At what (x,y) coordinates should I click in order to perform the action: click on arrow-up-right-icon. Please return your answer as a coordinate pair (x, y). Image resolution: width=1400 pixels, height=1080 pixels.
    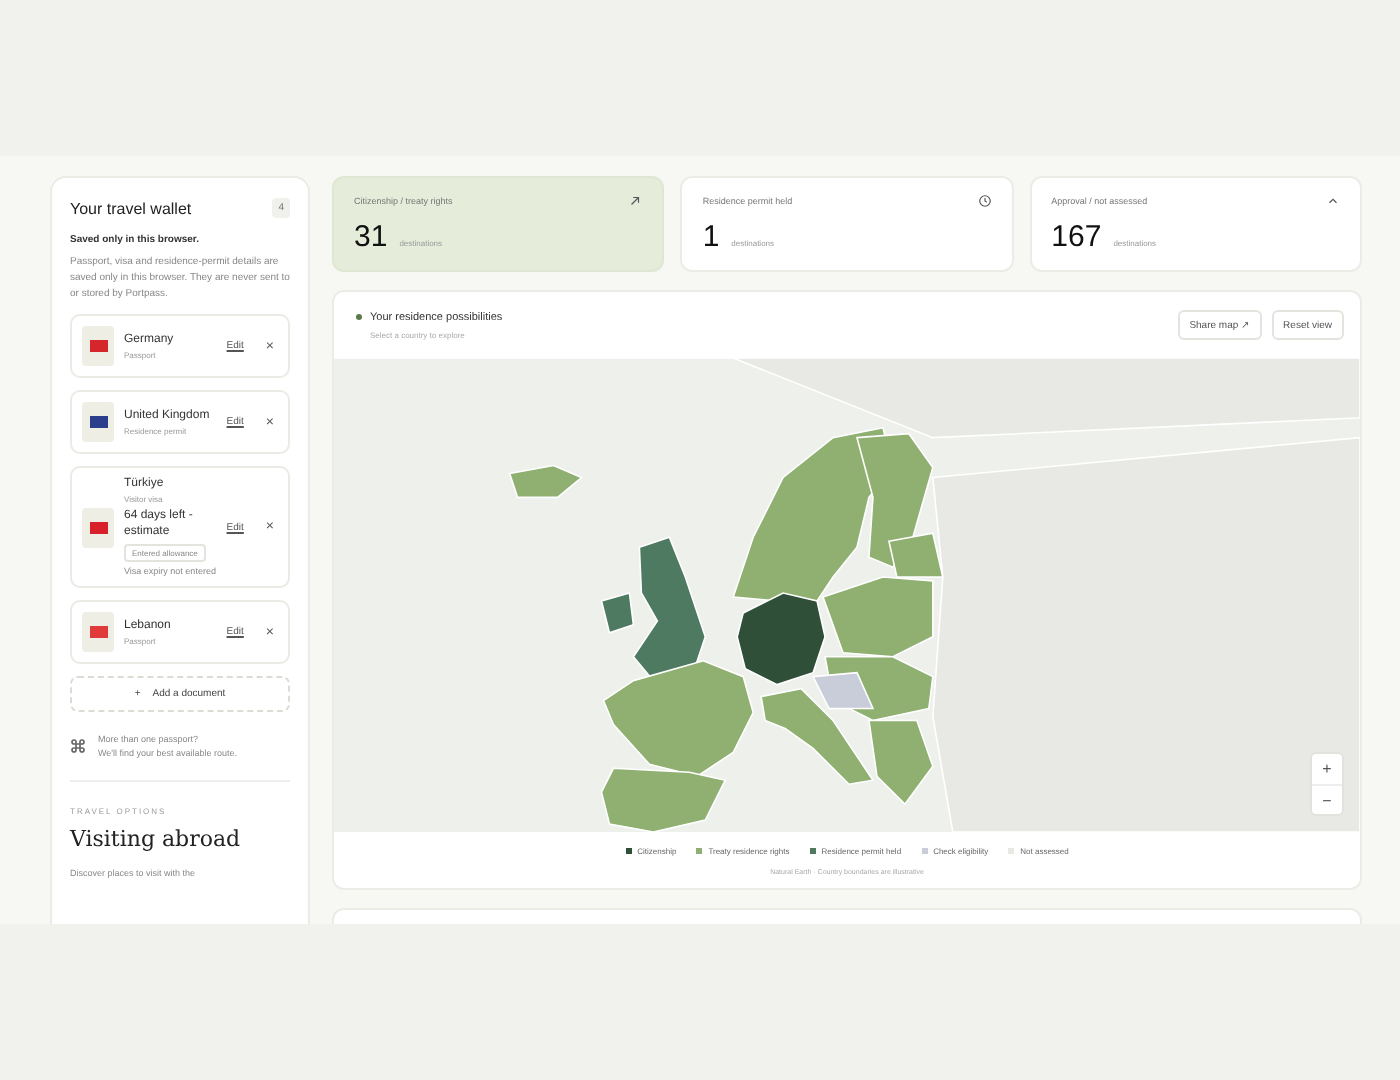
    Looking at the image, I should click on (635, 201).